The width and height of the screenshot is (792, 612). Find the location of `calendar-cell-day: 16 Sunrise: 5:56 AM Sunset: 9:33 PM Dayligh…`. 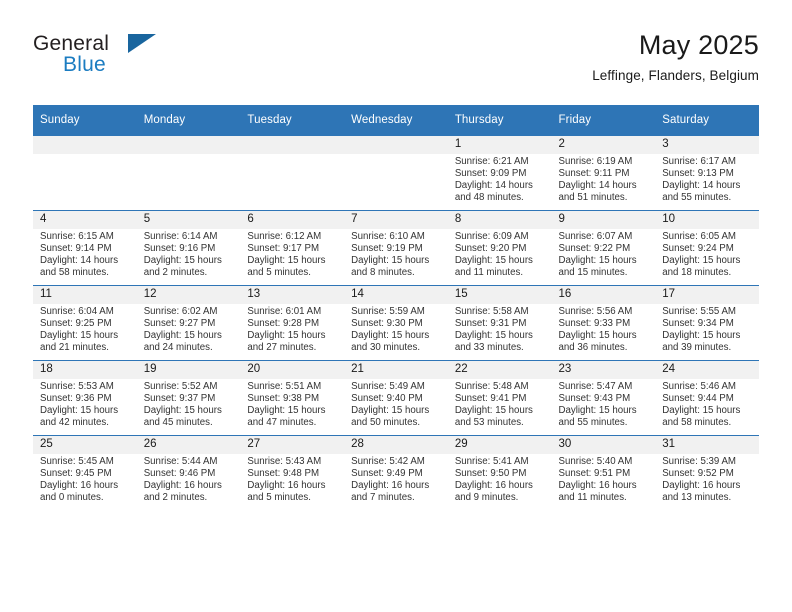

calendar-cell-day: 16 Sunrise: 5:56 AM Sunset: 9:33 PM Dayligh… is located at coordinates (603, 323).